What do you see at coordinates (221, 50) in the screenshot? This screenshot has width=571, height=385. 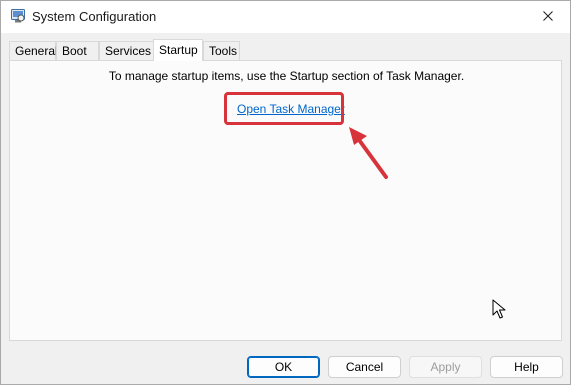 I see `tab-tools: Tools` at bounding box center [221, 50].